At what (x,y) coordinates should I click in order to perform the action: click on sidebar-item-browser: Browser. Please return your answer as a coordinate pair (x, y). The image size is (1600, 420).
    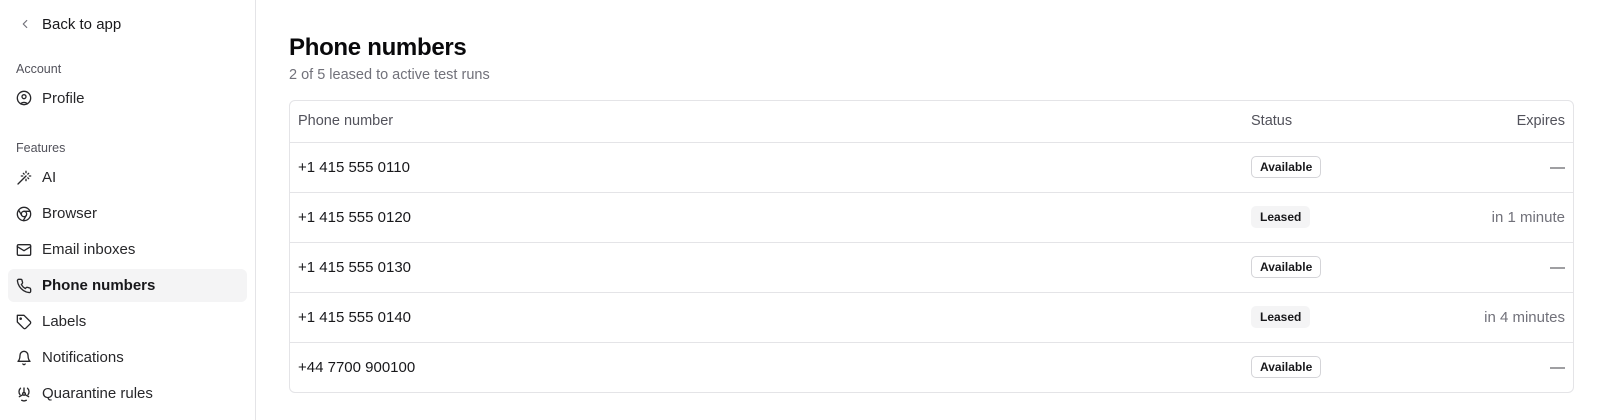
    Looking at the image, I should click on (127, 213).